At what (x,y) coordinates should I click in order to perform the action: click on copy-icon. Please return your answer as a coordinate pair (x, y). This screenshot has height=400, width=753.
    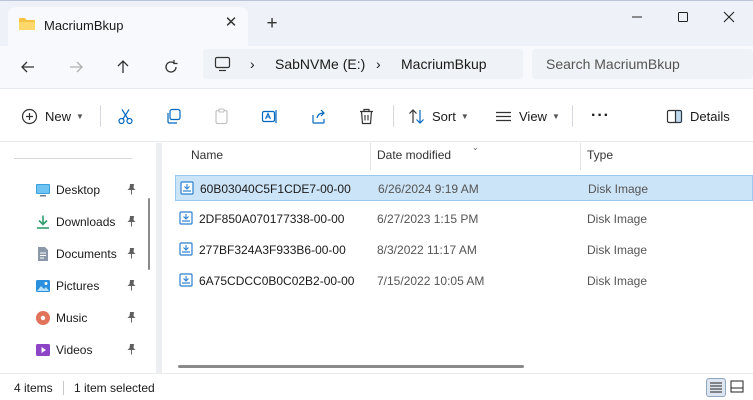
    Looking at the image, I should click on (174, 116).